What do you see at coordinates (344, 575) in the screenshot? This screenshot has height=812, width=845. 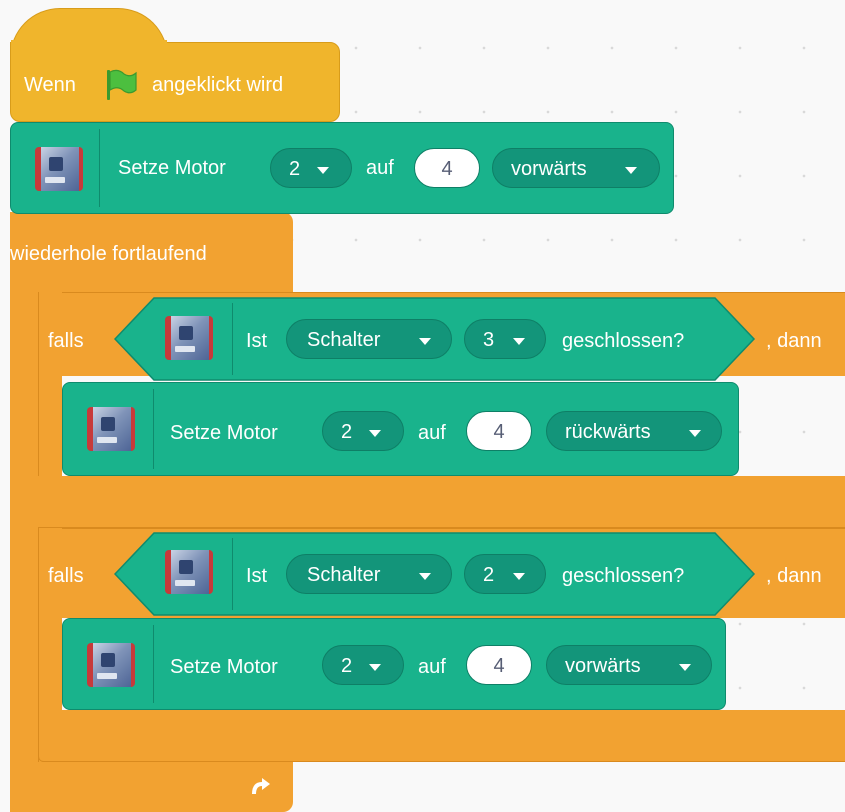 I see `sensor-2-value: Schalter` at bounding box center [344, 575].